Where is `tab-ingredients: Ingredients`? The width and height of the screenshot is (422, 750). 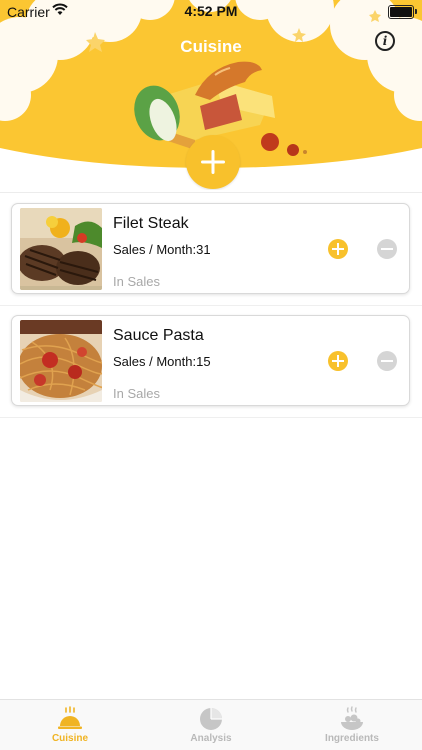 tab-ingredients: Ingredients is located at coordinates (352, 725).